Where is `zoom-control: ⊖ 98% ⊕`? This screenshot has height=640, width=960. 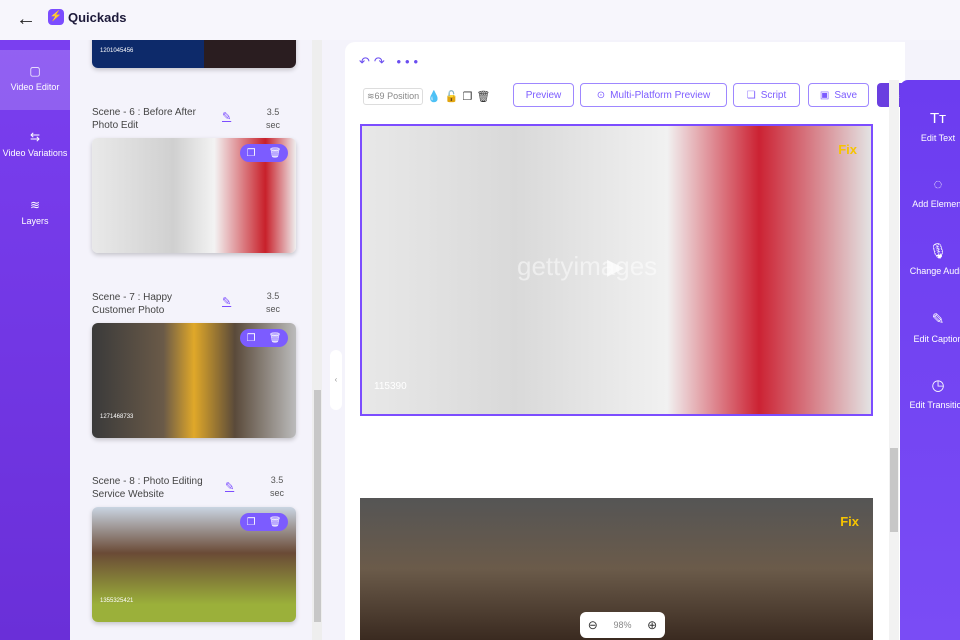 zoom-control: ⊖ 98% ⊕ is located at coordinates (622, 625).